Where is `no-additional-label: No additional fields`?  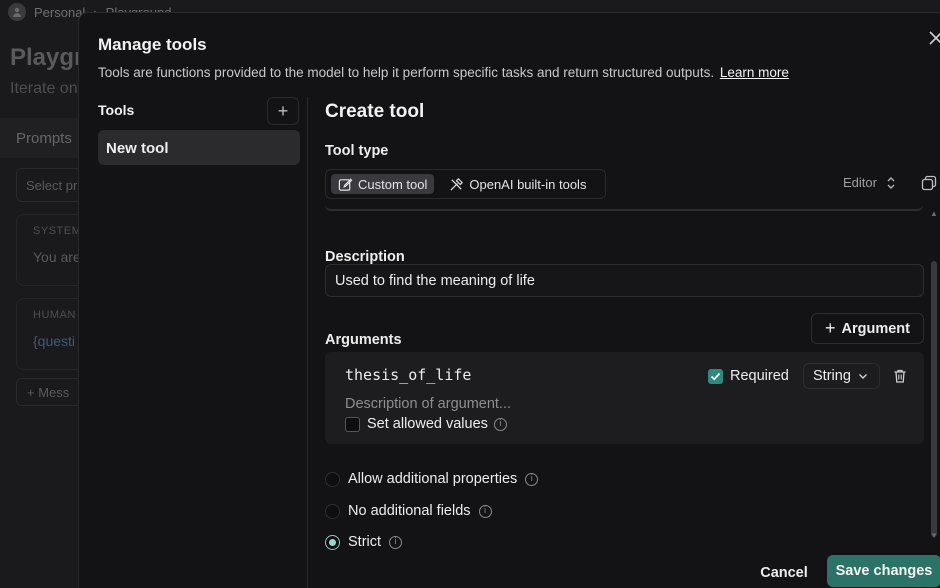 no-additional-label: No additional fields is located at coordinates (409, 511).